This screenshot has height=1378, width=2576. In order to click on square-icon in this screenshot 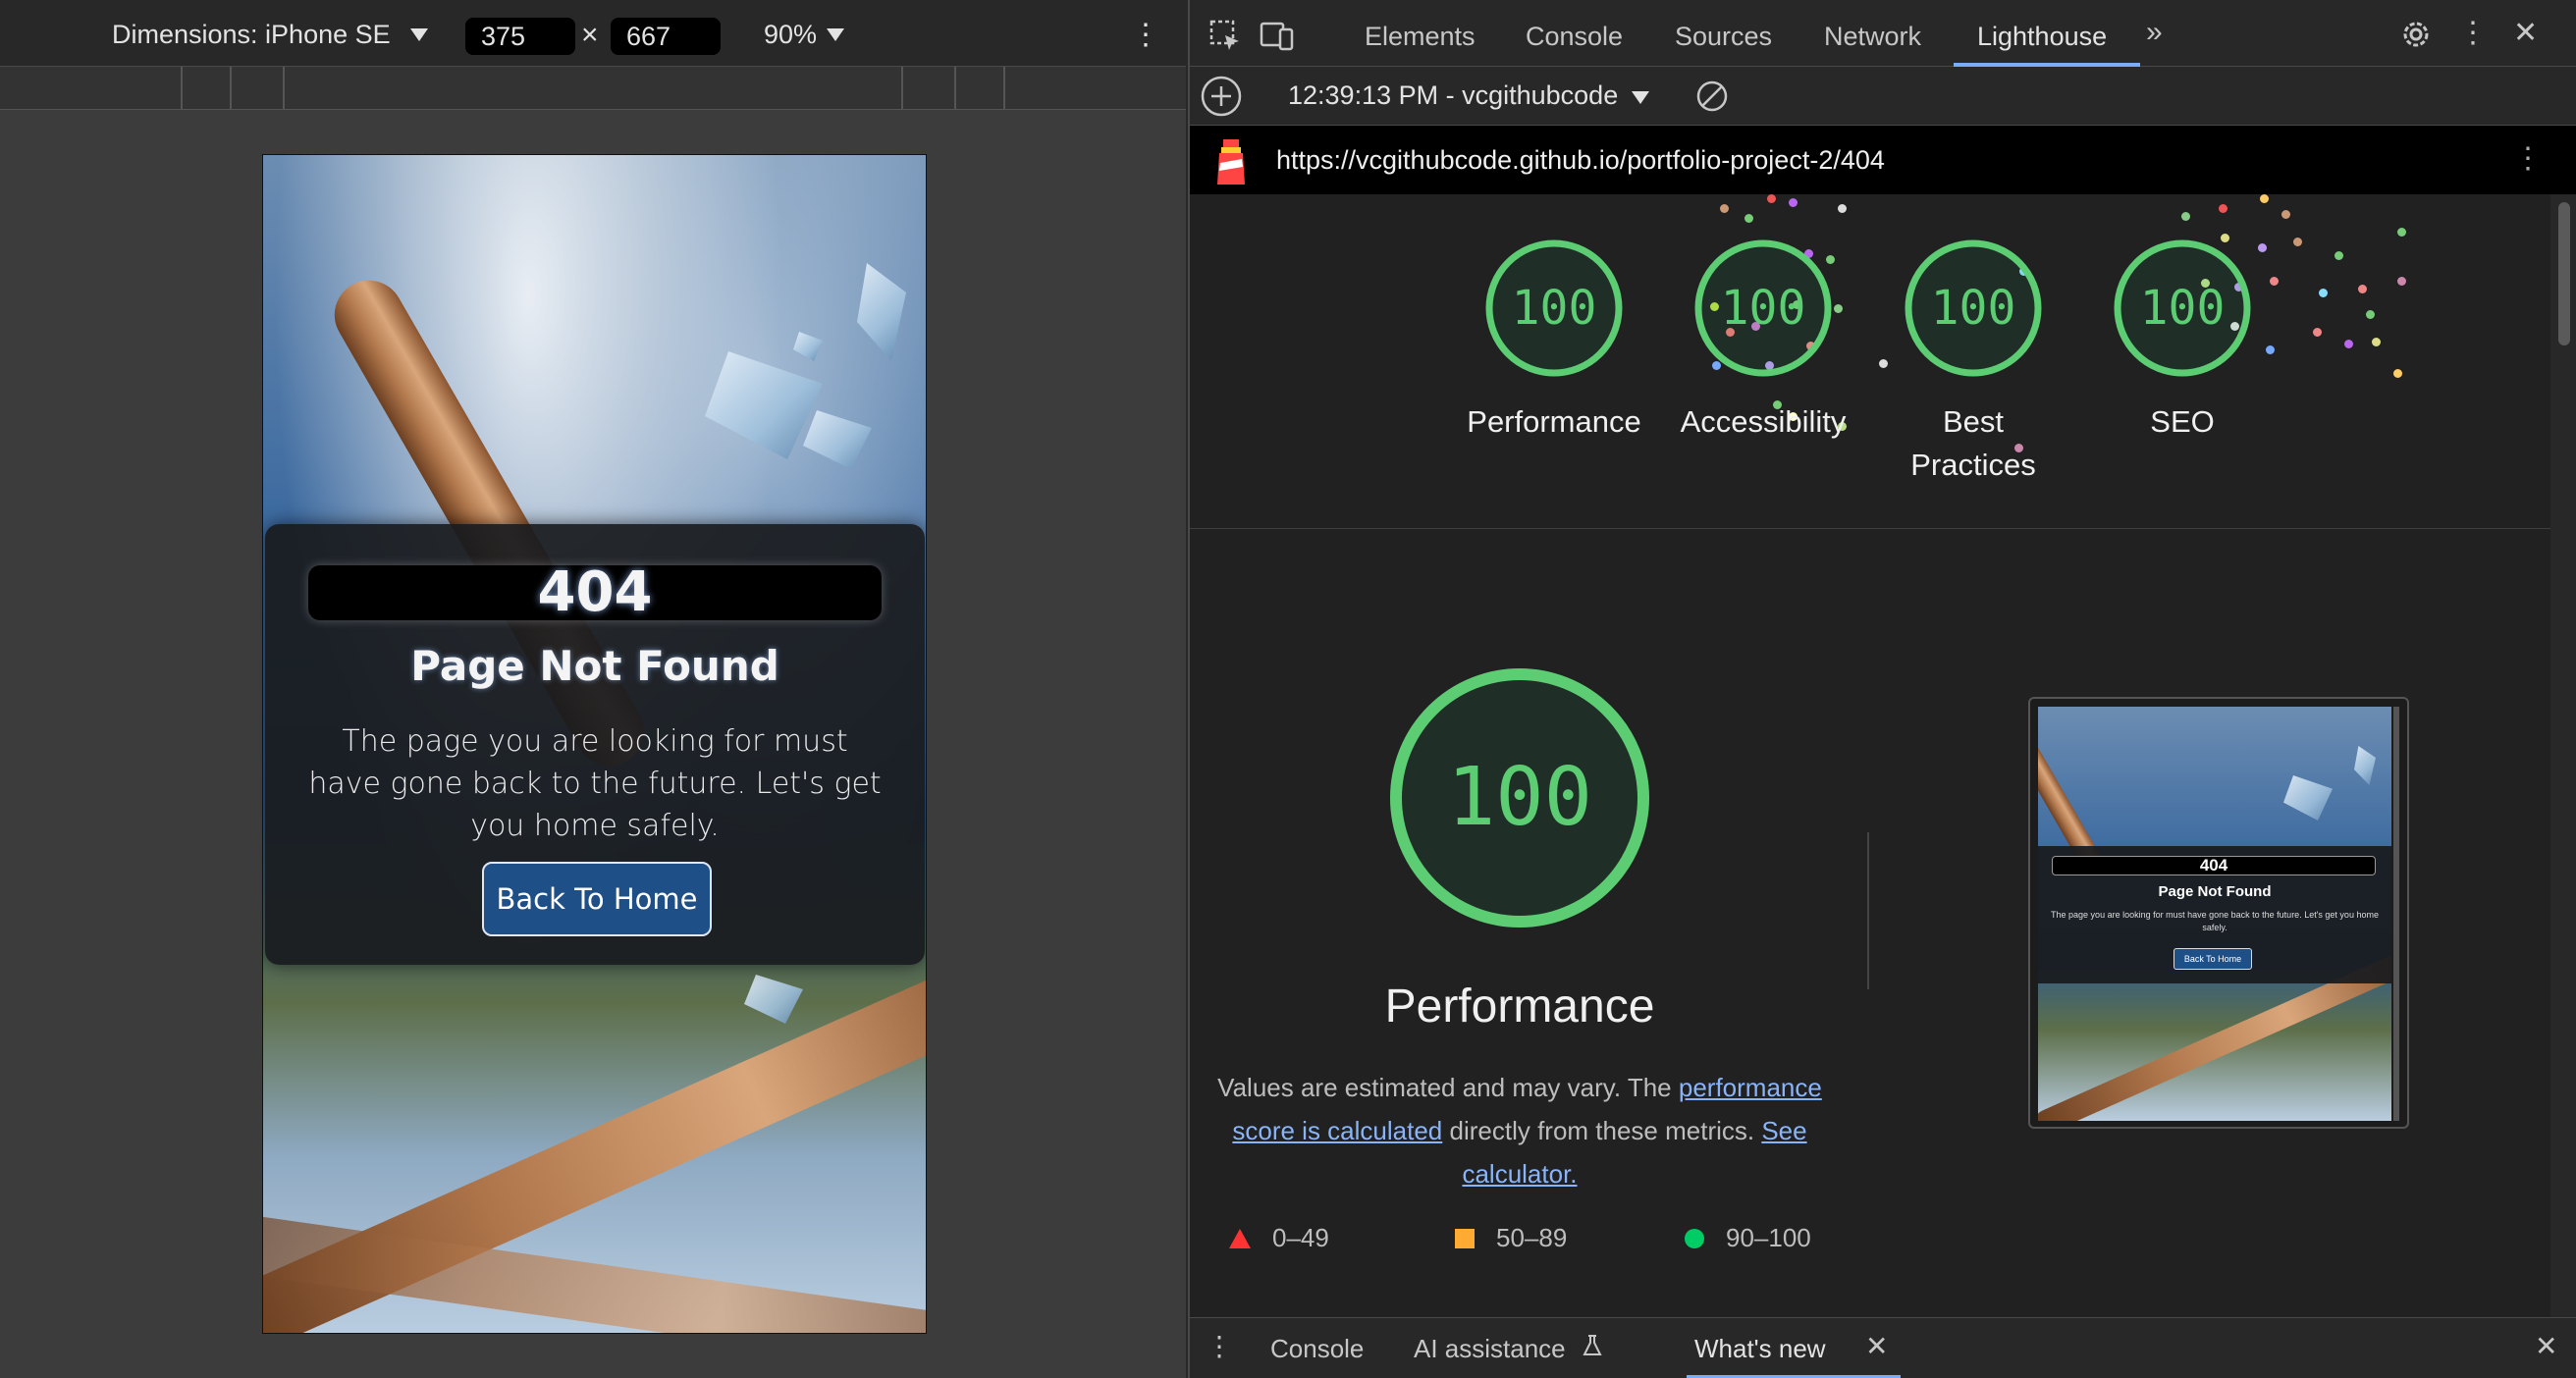, I will do `click(1465, 1238)`.